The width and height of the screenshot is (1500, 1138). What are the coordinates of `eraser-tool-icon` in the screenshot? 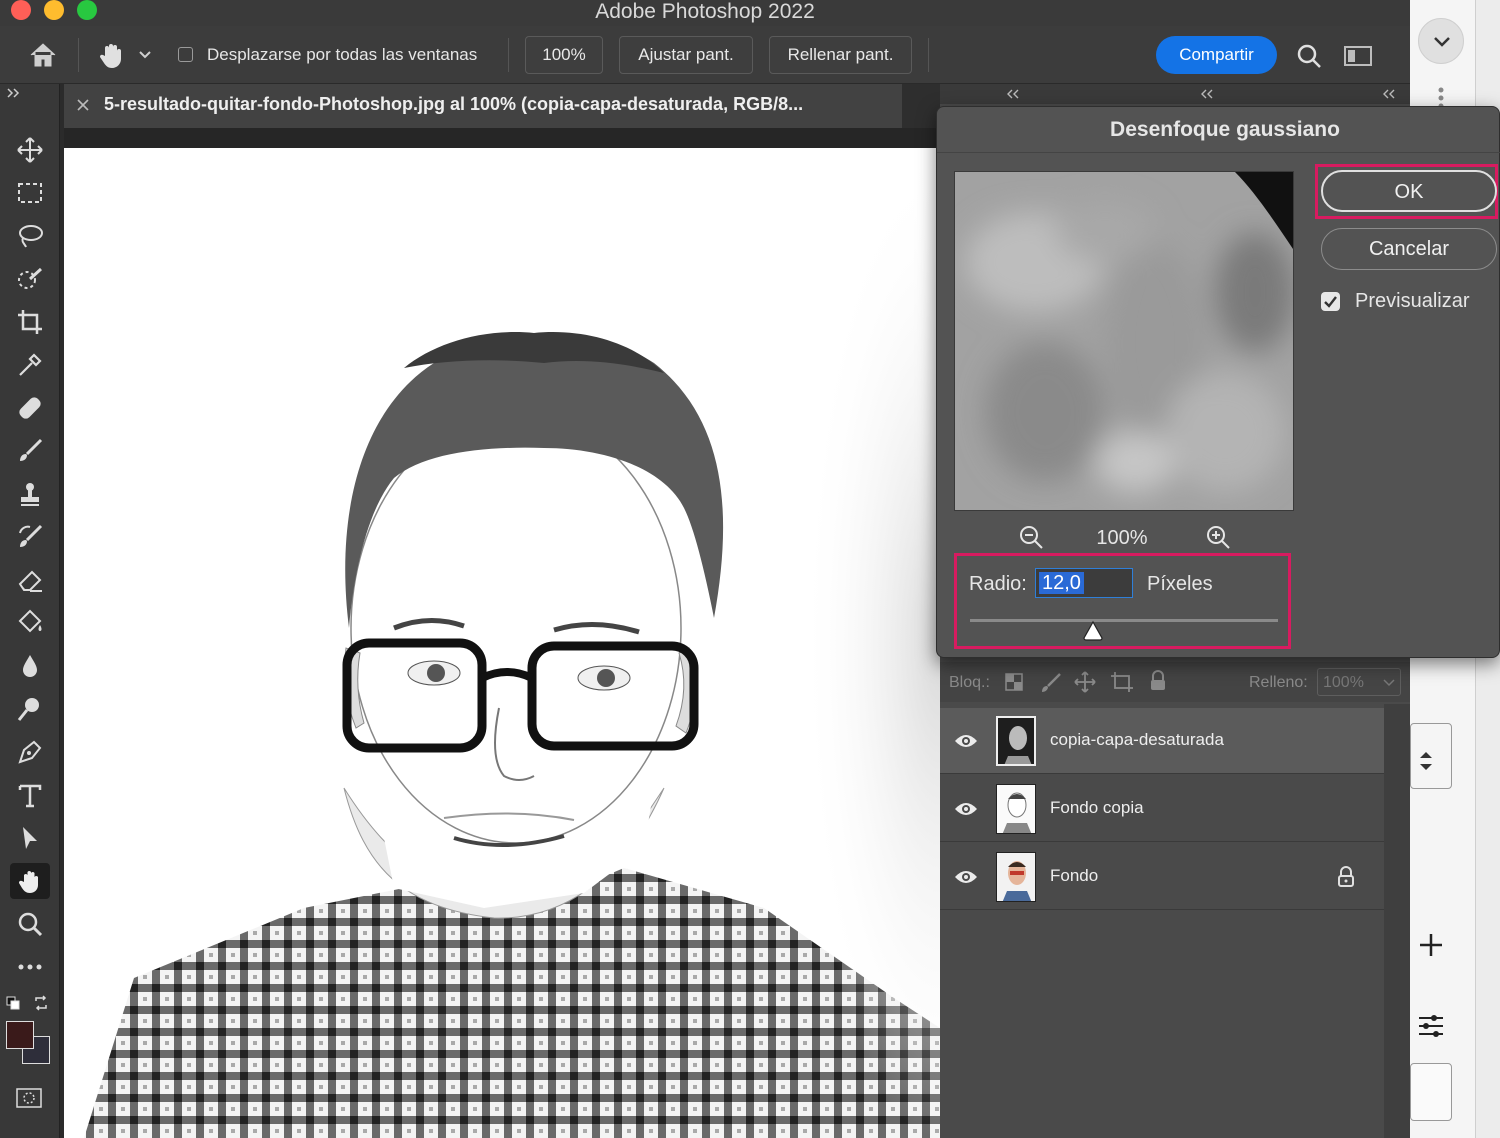 It's located at (30, 580).